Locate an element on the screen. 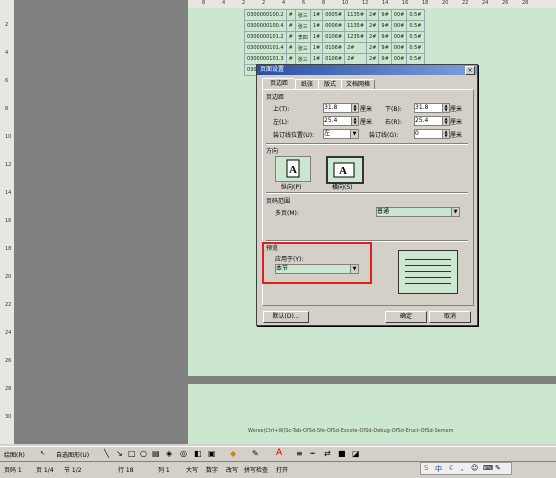 The image size is (556, 478). textbox-icon: ▤ is located at coordinates (156, 453).